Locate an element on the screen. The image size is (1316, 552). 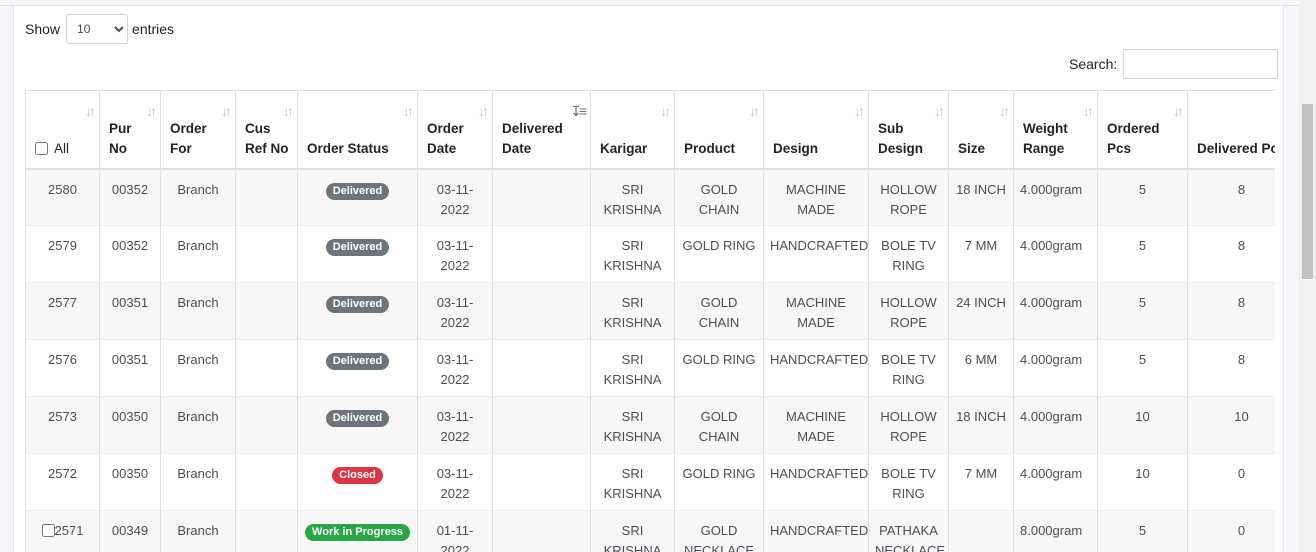
column-header-weight-range: Weight Range ↓↑ is located at coordinates (1055, 130).